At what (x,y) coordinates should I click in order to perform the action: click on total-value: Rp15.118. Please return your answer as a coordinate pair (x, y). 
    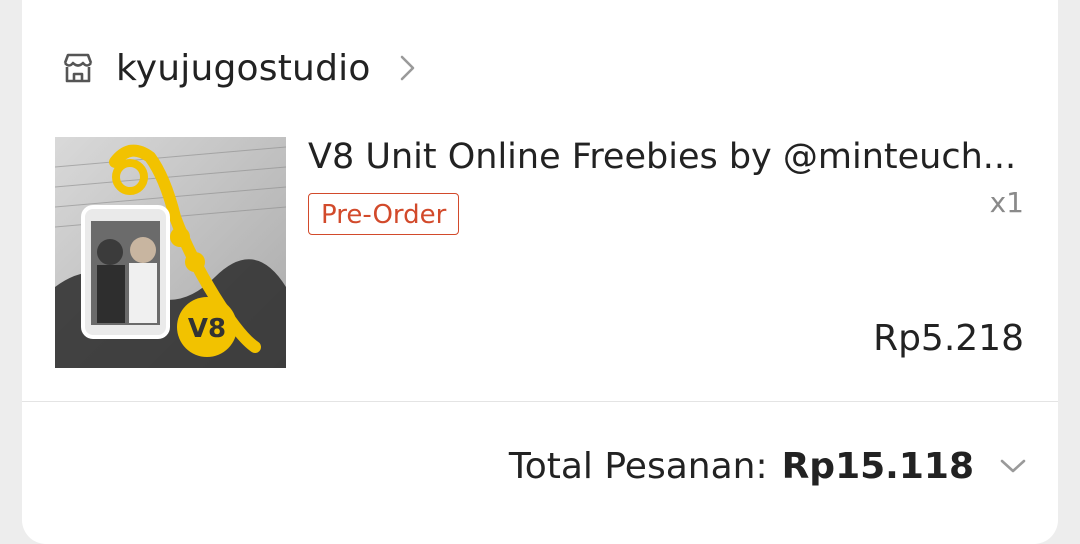
    Looking at the image, I should click on (877, 466).